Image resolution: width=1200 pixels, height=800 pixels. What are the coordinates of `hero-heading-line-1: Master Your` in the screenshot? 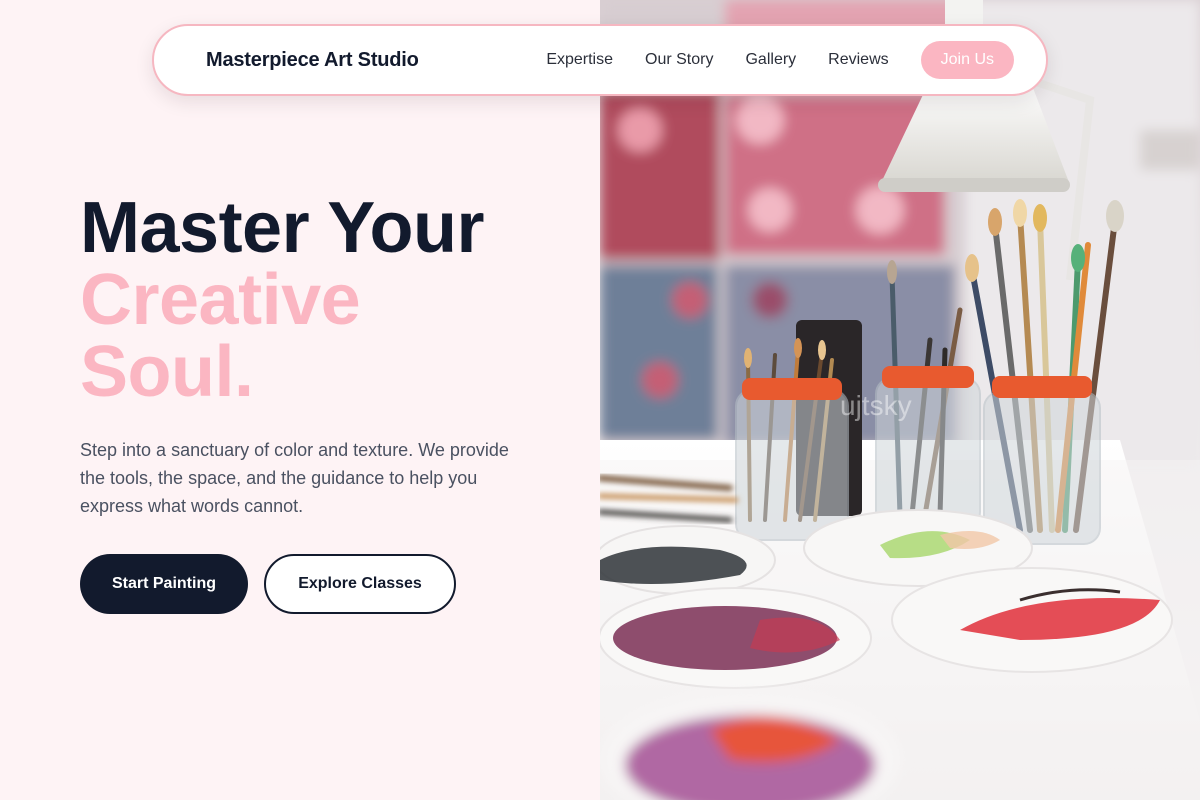 It's located at (282, 228).